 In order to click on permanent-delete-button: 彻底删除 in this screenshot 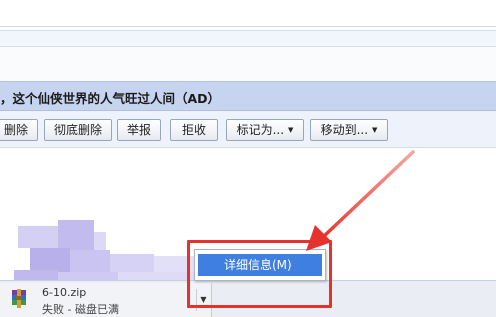, I will do `click(78, 130)`.